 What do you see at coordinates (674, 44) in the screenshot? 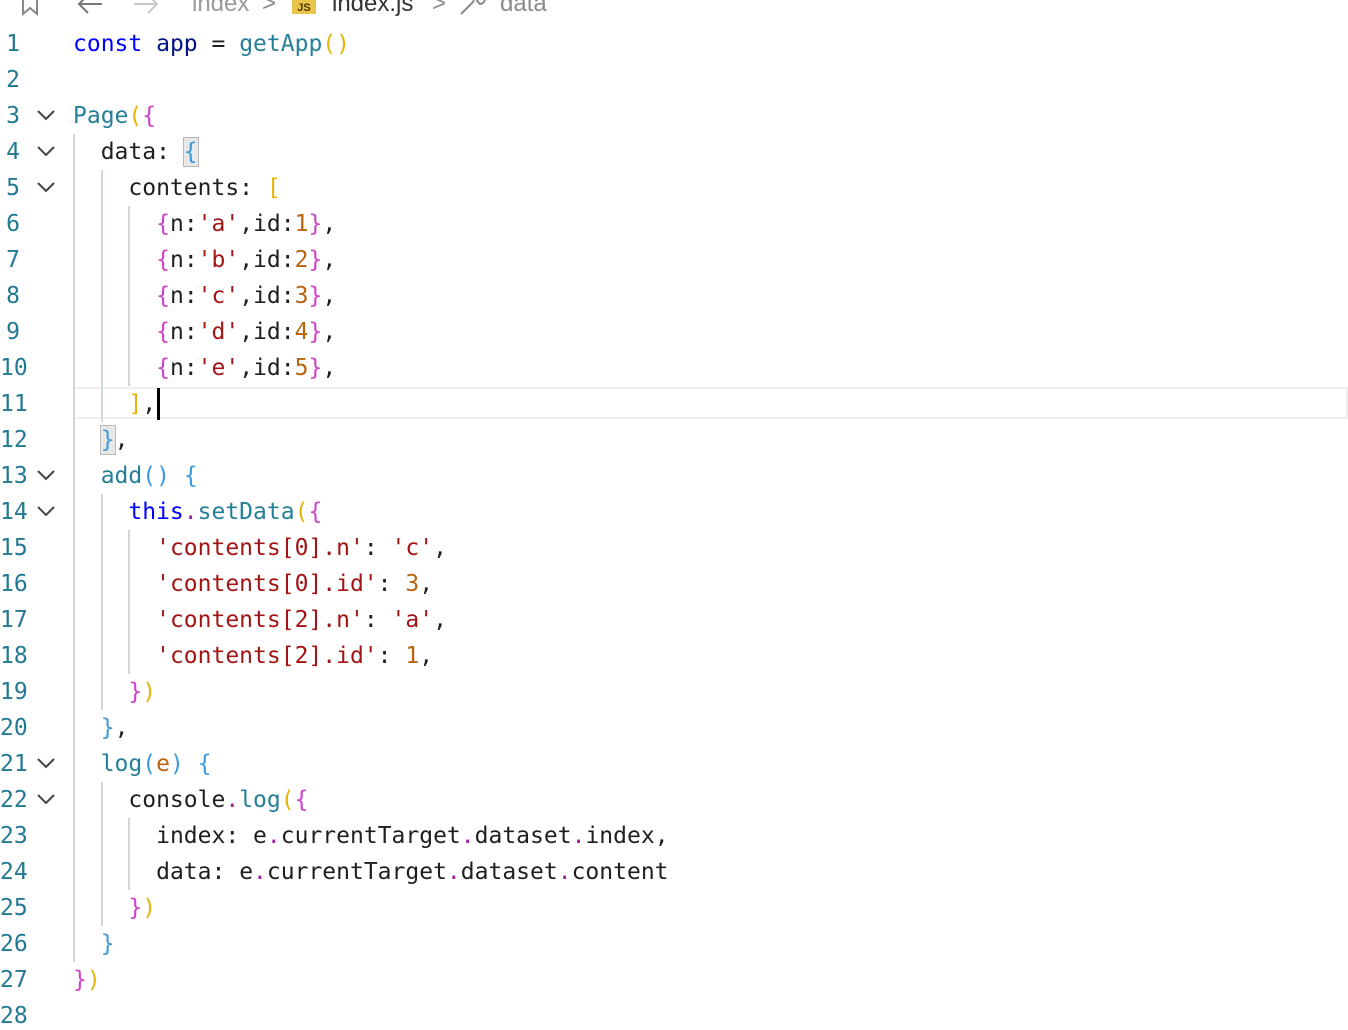
I see `code-line: 1 const app = getApp()` at bounding box center [674, 44].